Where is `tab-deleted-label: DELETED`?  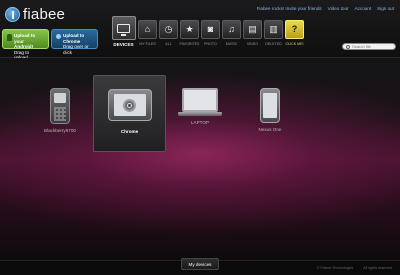
tab-deleted-label: DELETED is located at coordinates (273, 44).